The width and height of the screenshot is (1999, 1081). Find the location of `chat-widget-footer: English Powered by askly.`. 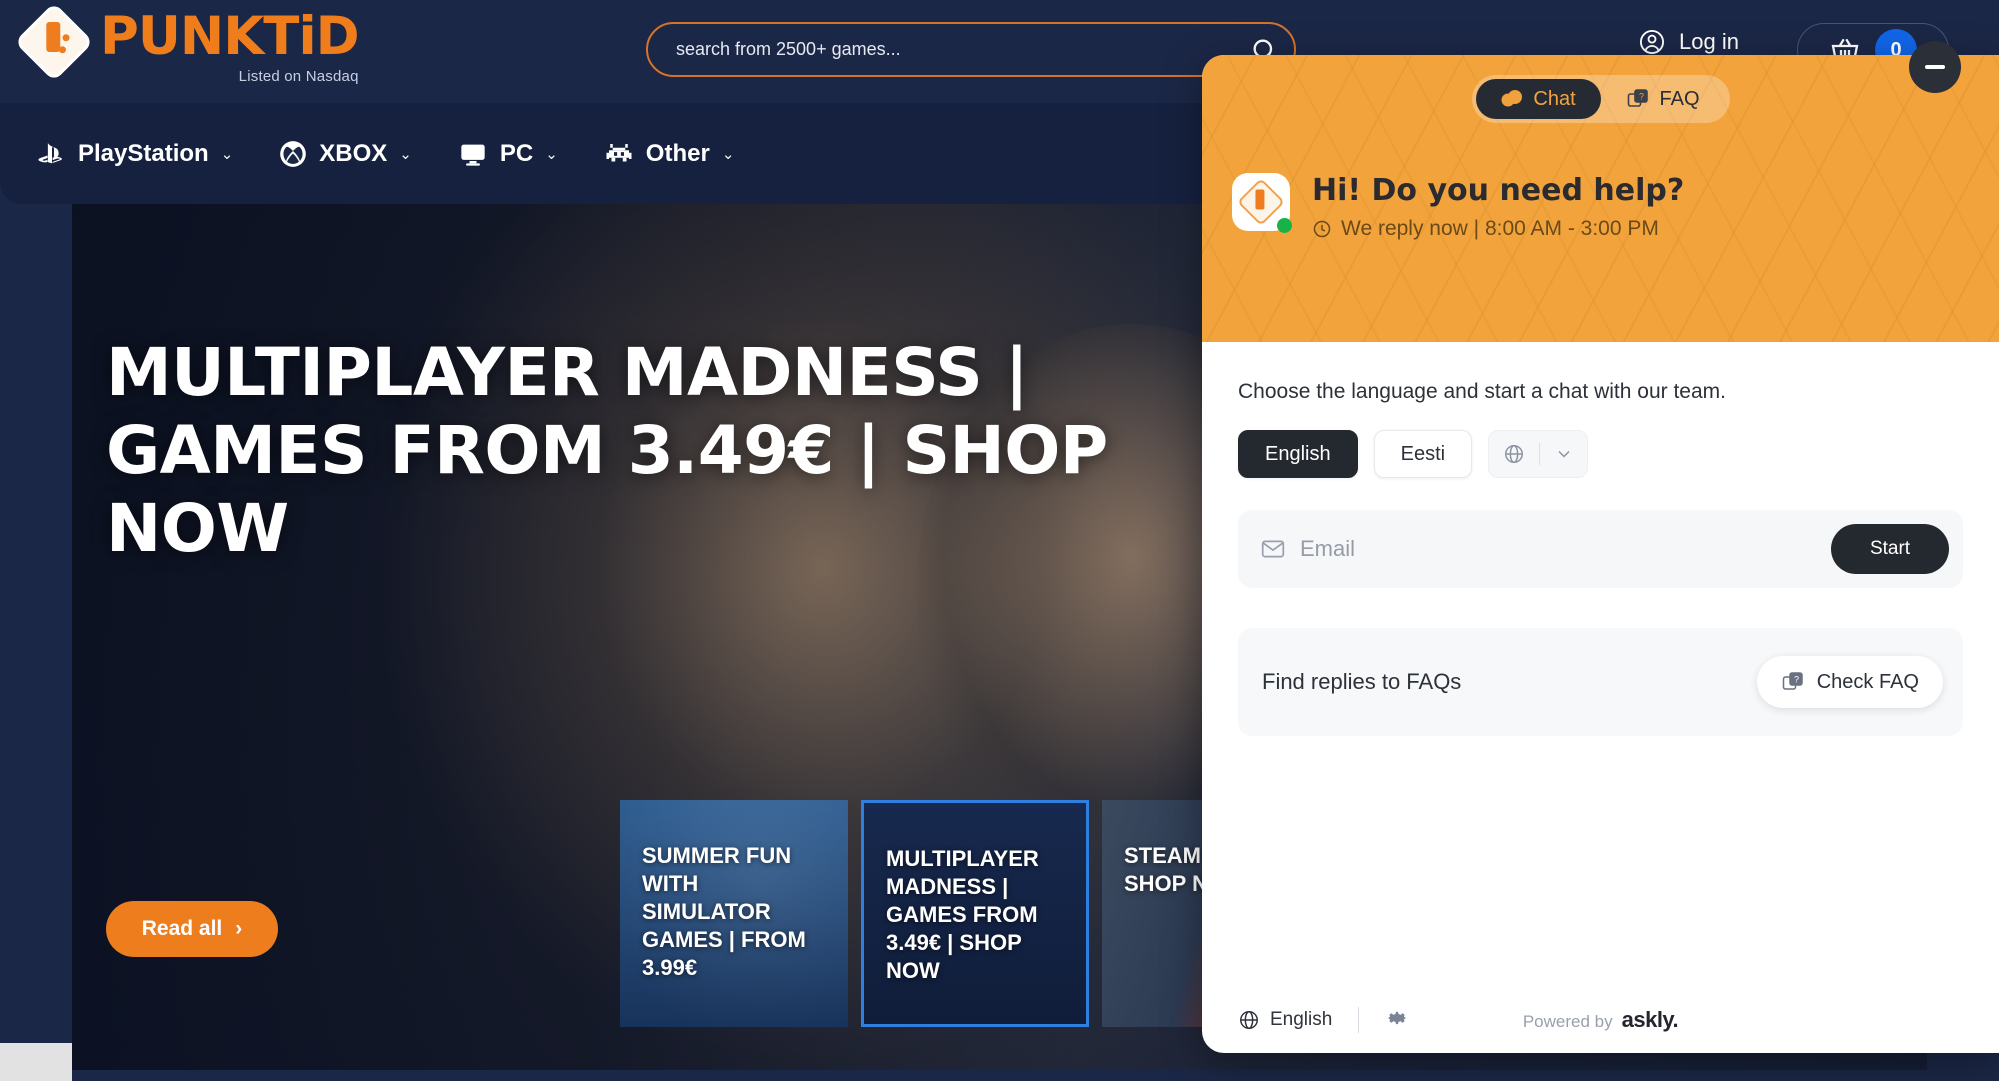

chat-widget-footer: English Powered by askly. is located at coordinates (1600, 1020).